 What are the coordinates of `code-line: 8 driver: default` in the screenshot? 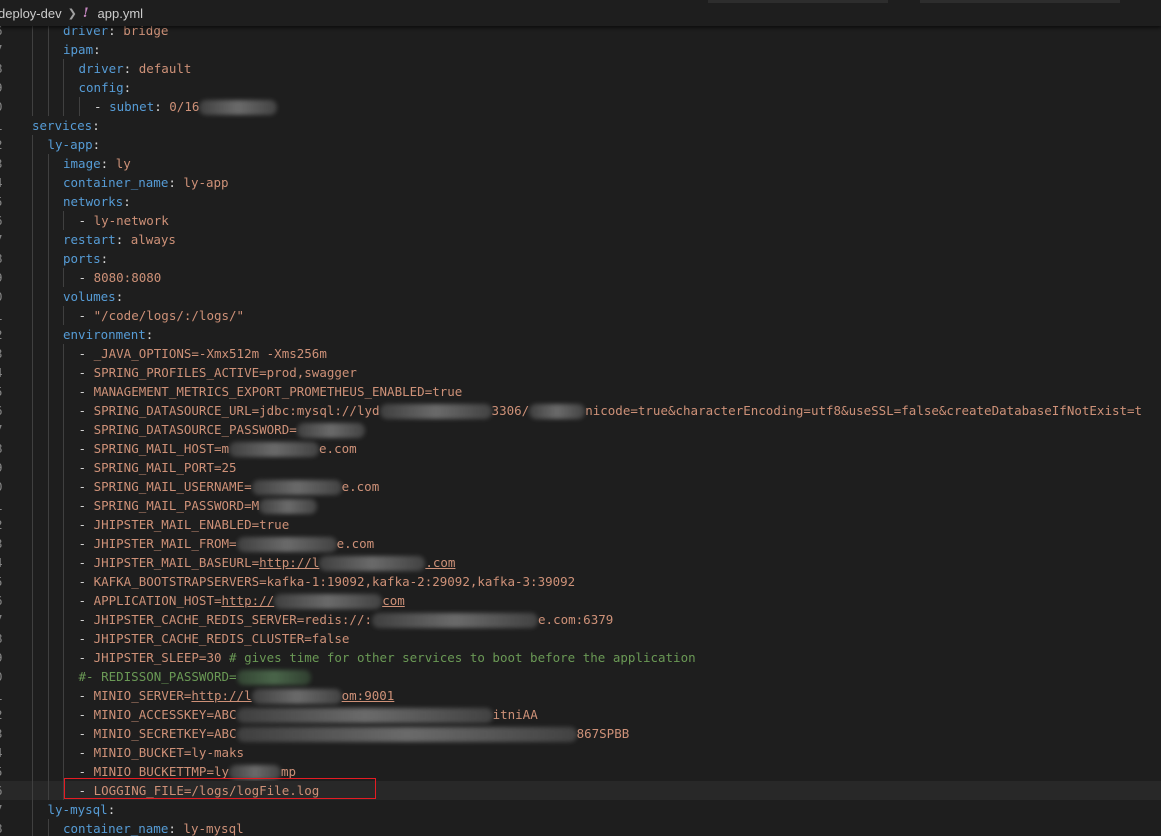 It's located at (580, 68).